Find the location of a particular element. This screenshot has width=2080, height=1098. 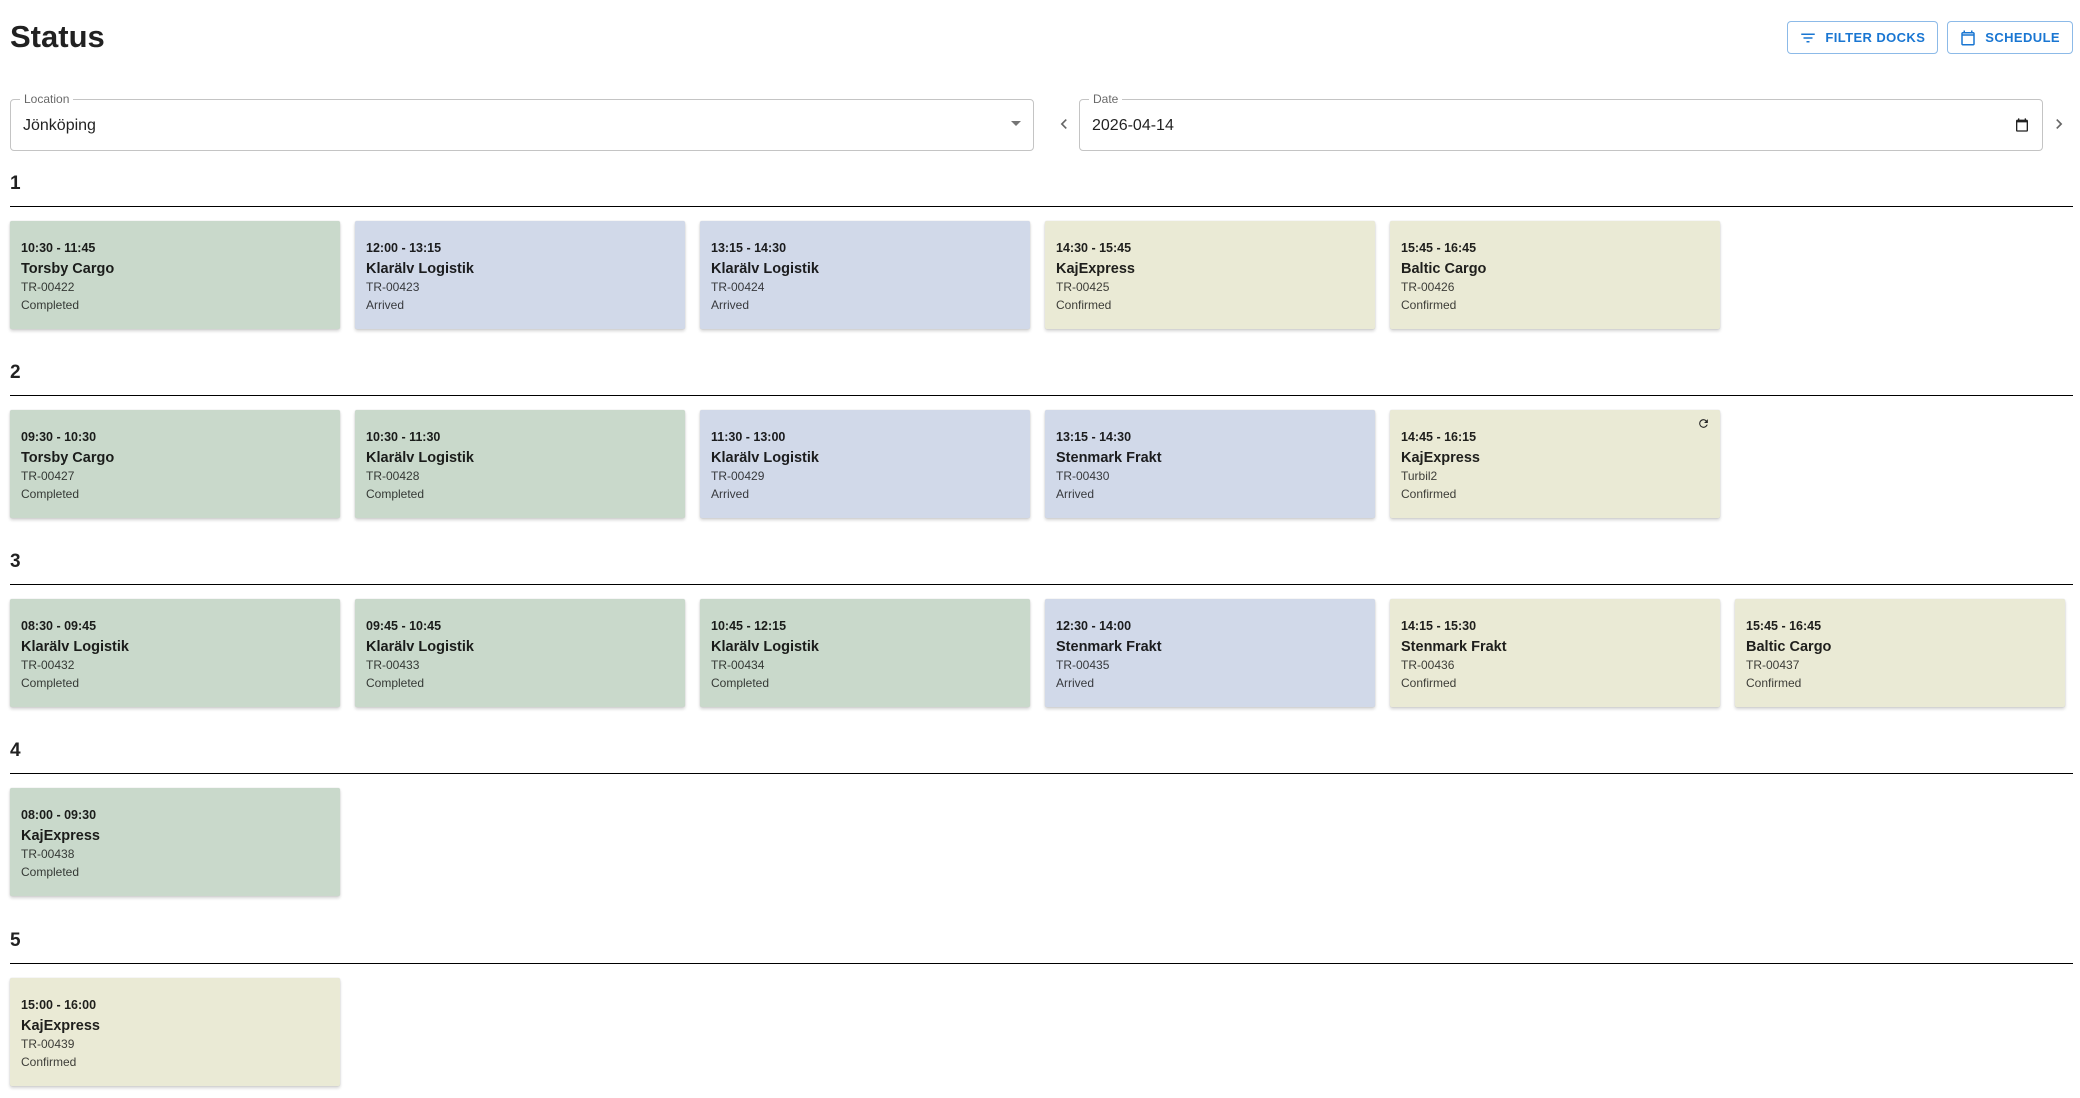

booking-reference: TR-00423 is located at coordinates (393, 287).